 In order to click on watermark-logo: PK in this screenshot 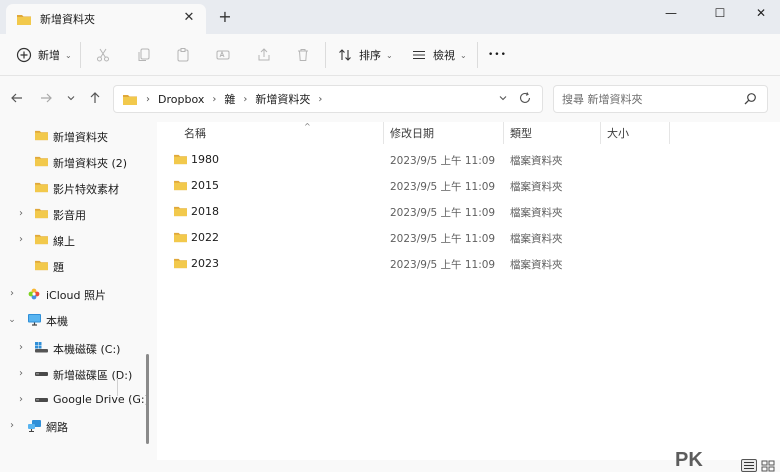, I will do `click(689, 460)`.